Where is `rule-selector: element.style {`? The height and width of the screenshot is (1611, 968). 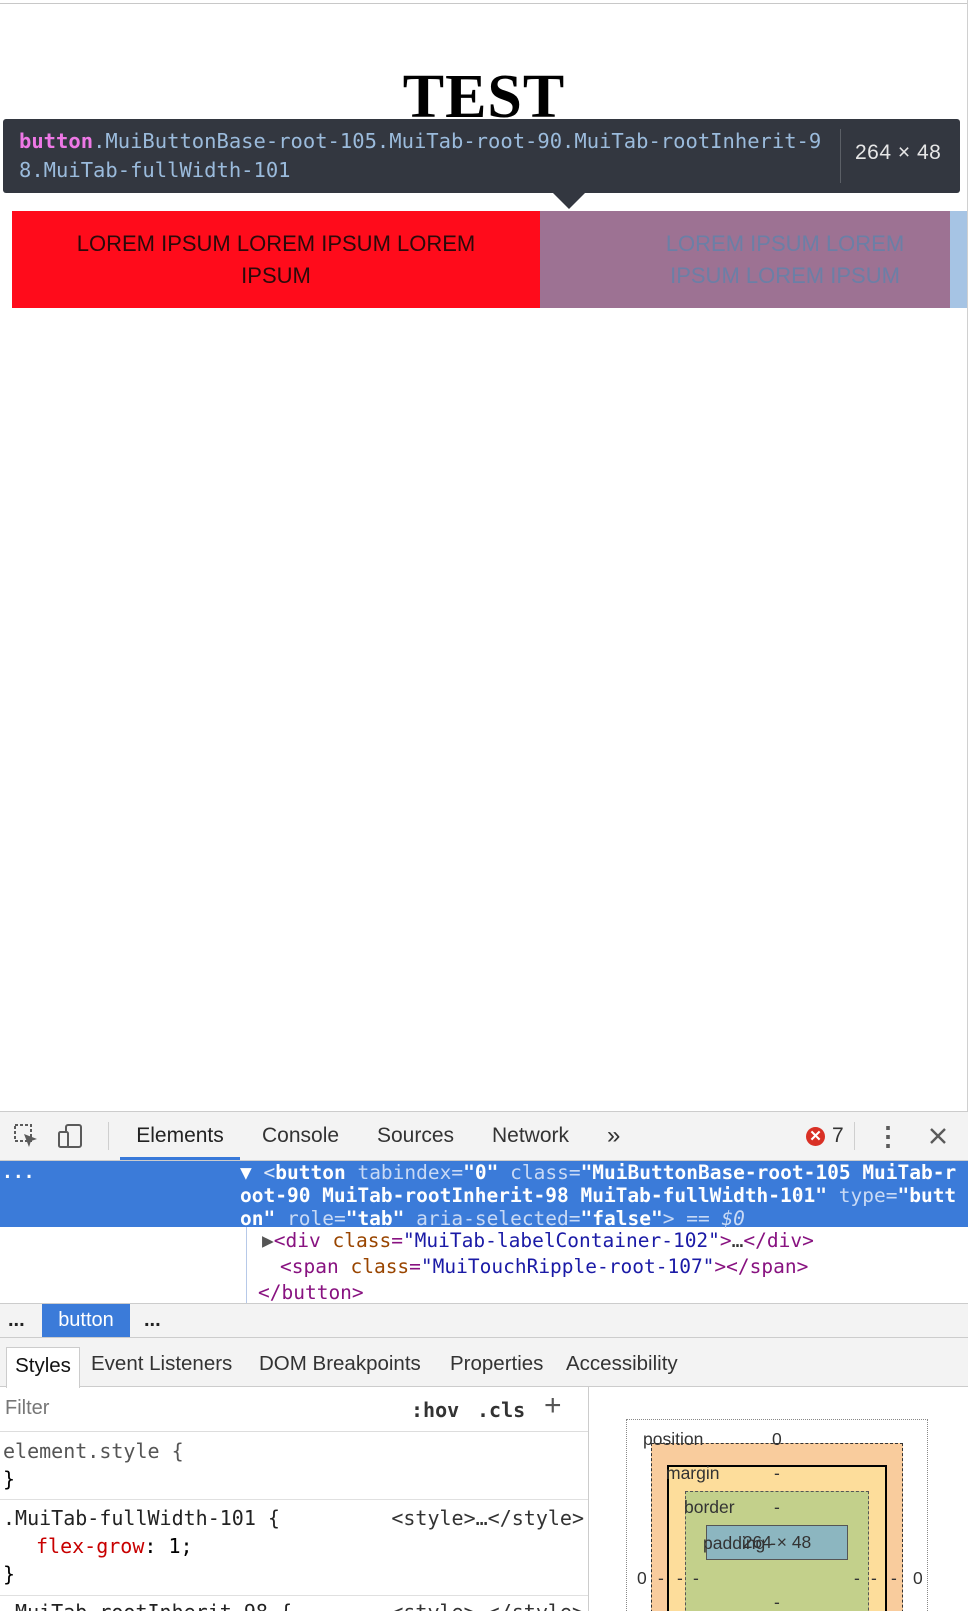 rule-selector: element.style { is located at coordinates (93, 1451).